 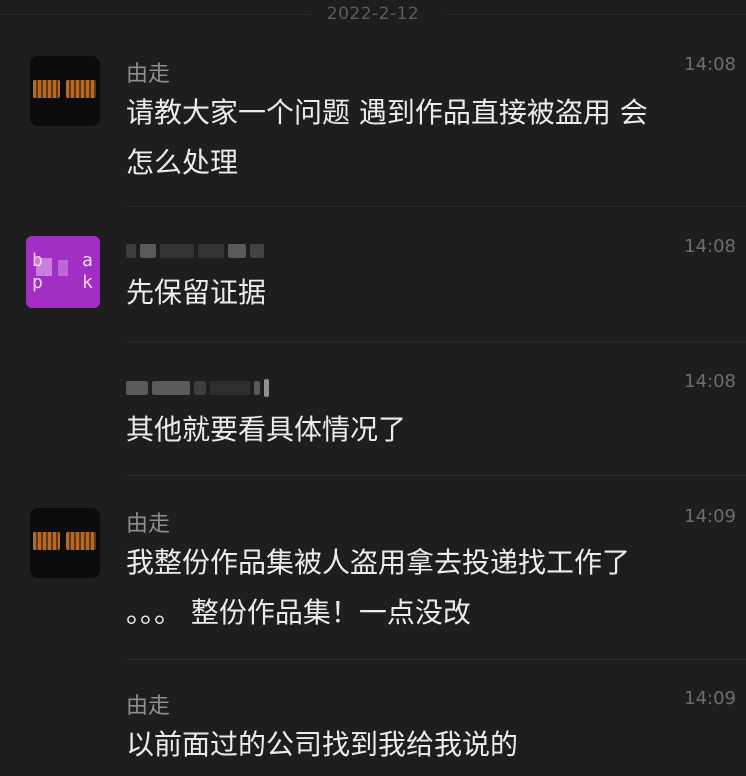 I want to click on message-text: 我整份作品集被人盗用拿去投递找工作了 。。。 整份作品集！一点没改, so click(x=378, y=587).